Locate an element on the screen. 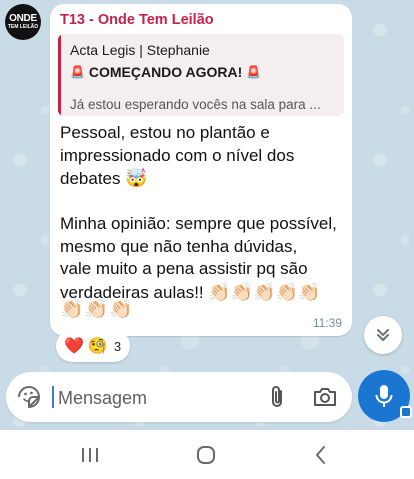 The height and width of the screenshot is (479, 414). home-button is located at coordinates (206, 455).